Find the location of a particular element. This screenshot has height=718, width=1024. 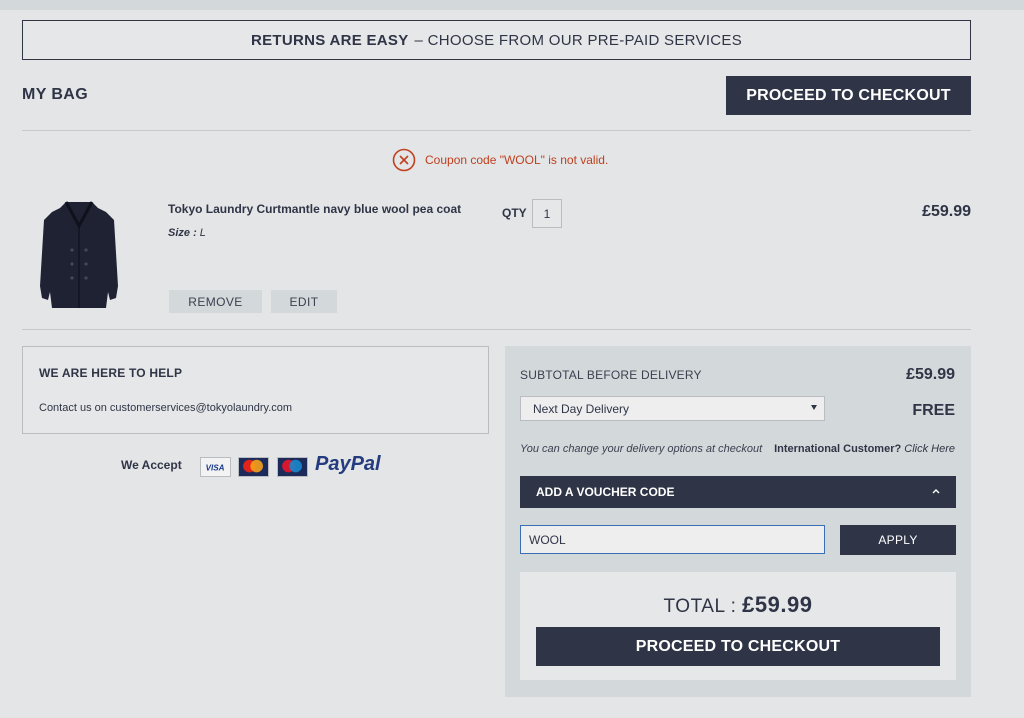

size-value: L is located at coordinates (202, 233).